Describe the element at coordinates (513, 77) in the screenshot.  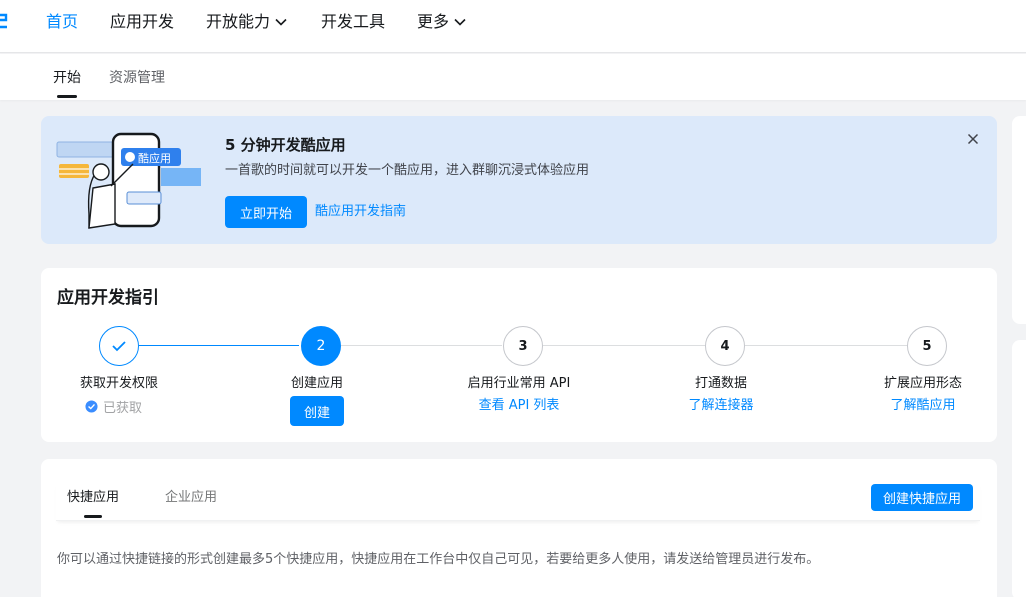
I see `sub-navigation: 开始 资源管理` at that location.